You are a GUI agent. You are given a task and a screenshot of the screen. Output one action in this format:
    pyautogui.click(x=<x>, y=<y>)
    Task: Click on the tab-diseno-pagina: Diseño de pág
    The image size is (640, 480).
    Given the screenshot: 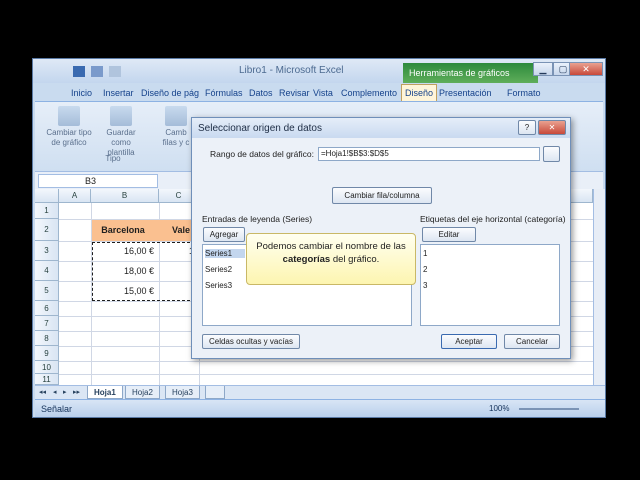 What is the action you would take?
    pyautogui.click(x=170, y=92)
    